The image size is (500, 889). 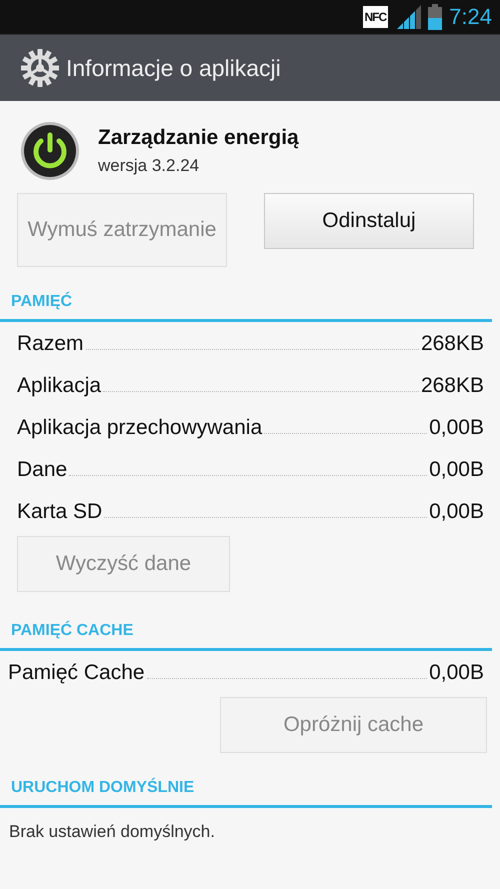 What do you see at coordinates (246, 307) in the screenshot?
I see `section-header: PAMIĘĆ` at bounding box center [246, 307].